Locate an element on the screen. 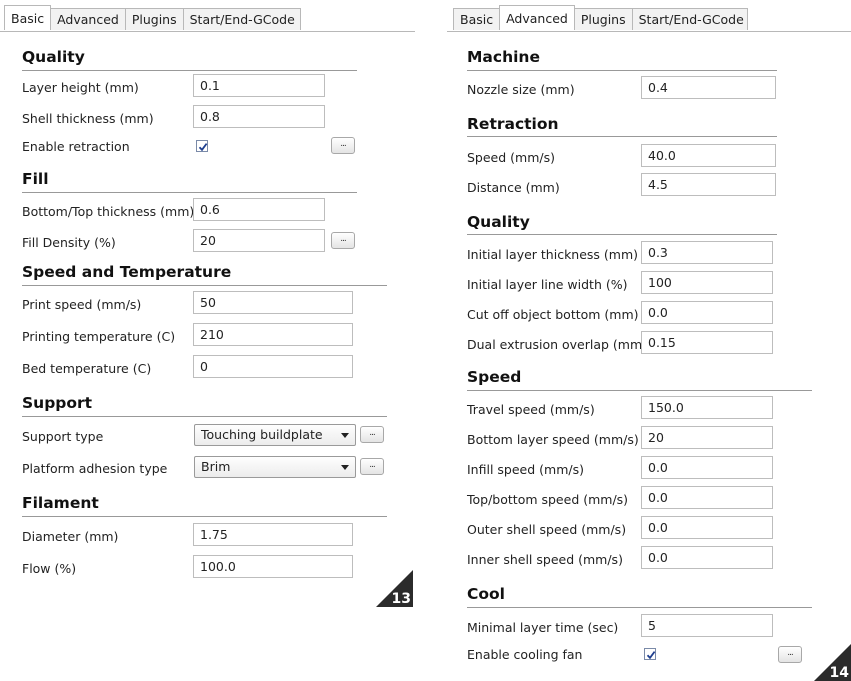 The height and width of the screenshot is (681, 851). shell-thickness-label: Shell thickness (mm) is located at coordinates (88, 118).